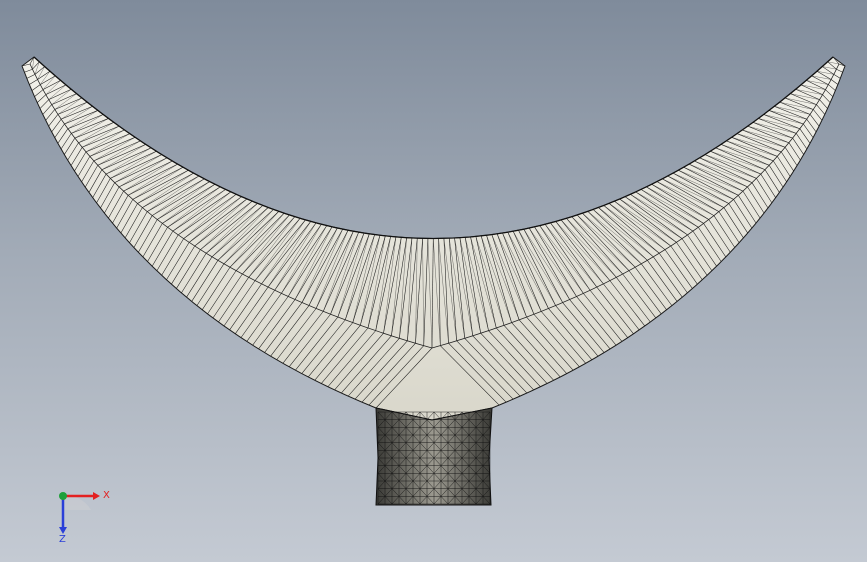 The image size is (867, 562). Describe the element at coordinates (63, 530) in the screenshot. I see `z-axis-arrowhead-icon` at that location.